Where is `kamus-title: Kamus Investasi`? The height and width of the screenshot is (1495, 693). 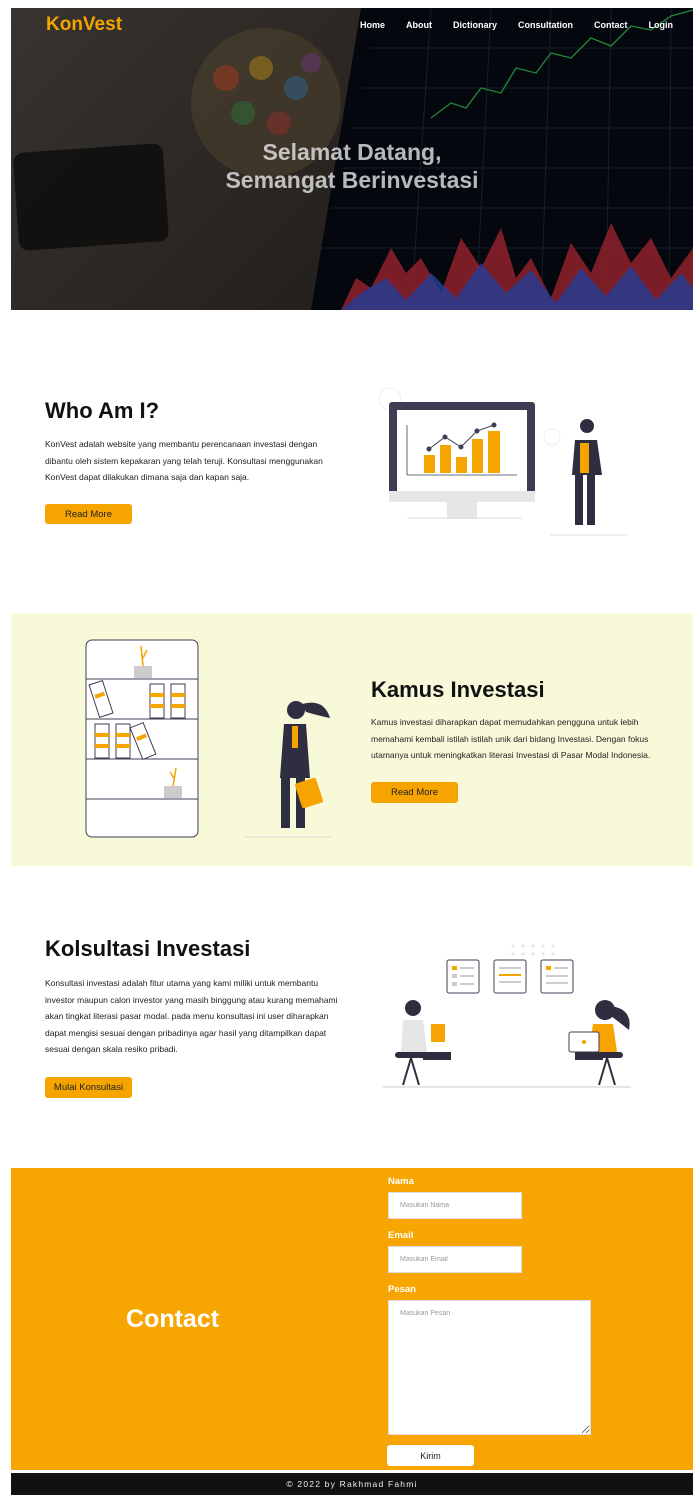 kamus-title: Kamus Investasi is located at coordinates (458, 689).